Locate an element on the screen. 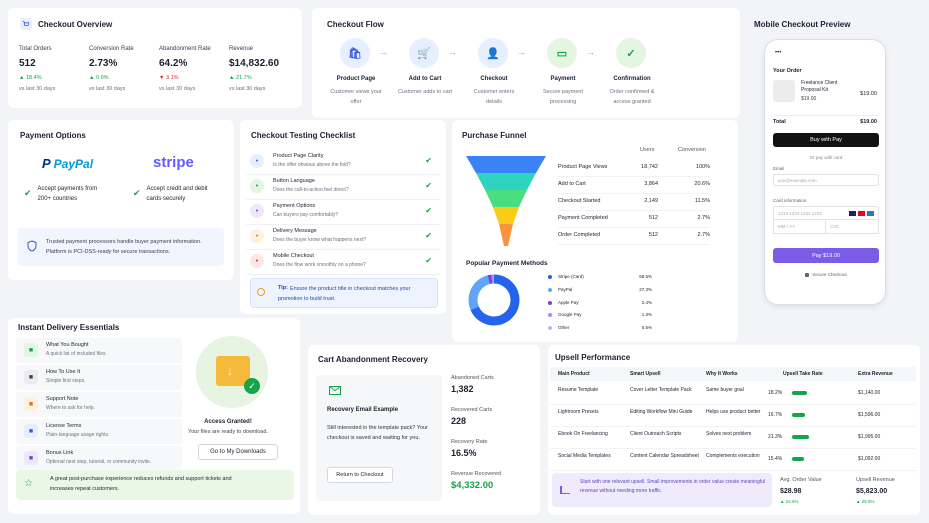 The height and width of the screenshot is (523, 929). product-thumbnail is located at coordinates (784, 91).